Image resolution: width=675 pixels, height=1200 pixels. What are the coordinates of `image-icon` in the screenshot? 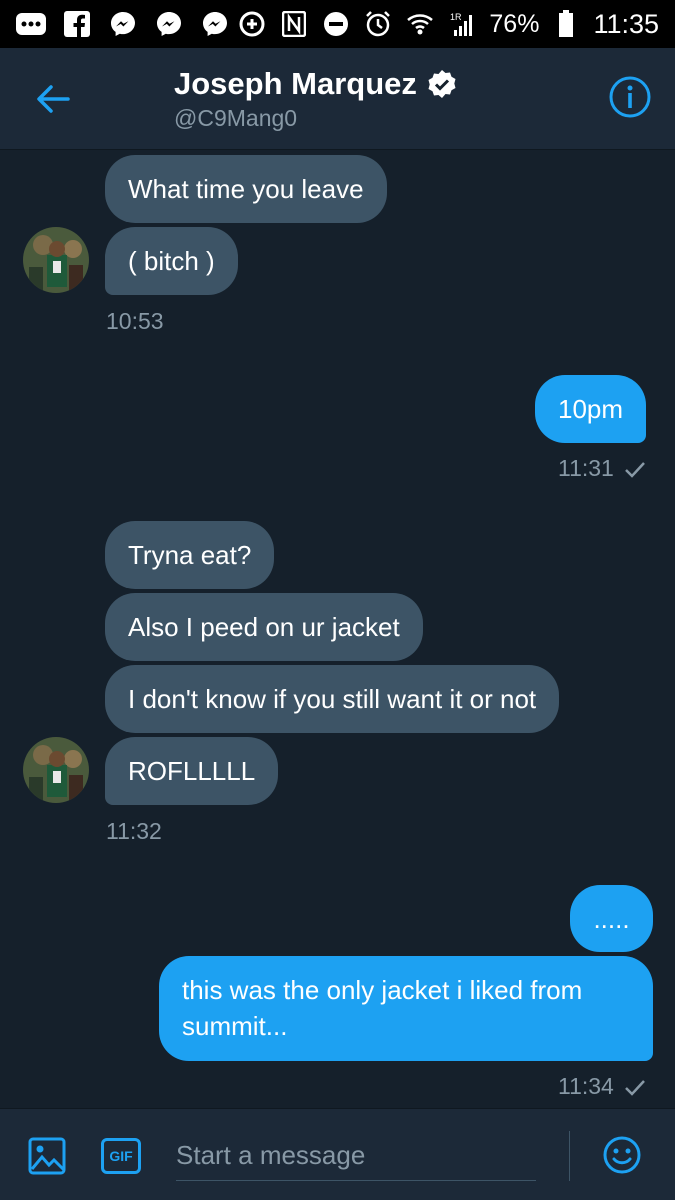 It's located at (47, 1156).